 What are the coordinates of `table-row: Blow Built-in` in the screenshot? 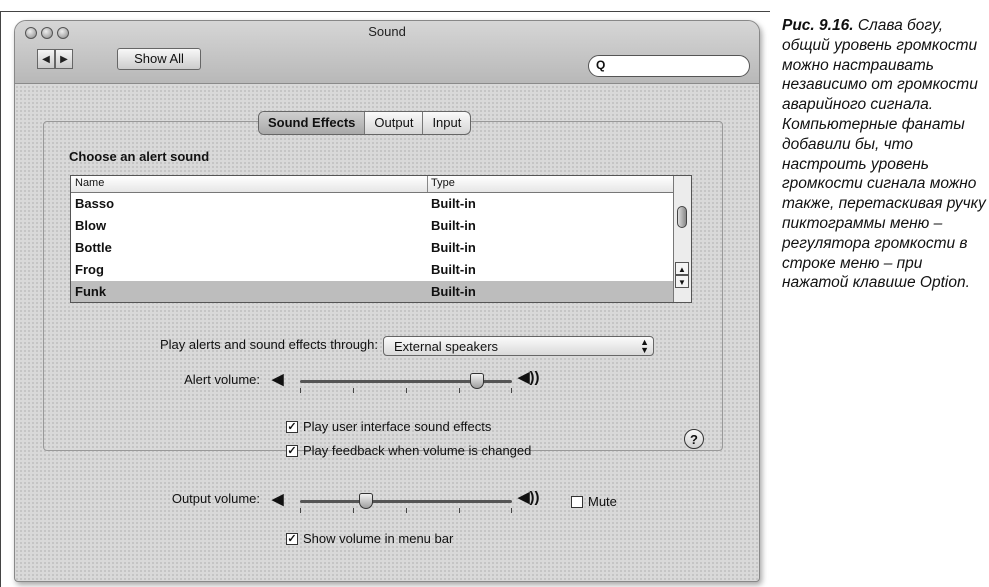 It's located at (373, 226).